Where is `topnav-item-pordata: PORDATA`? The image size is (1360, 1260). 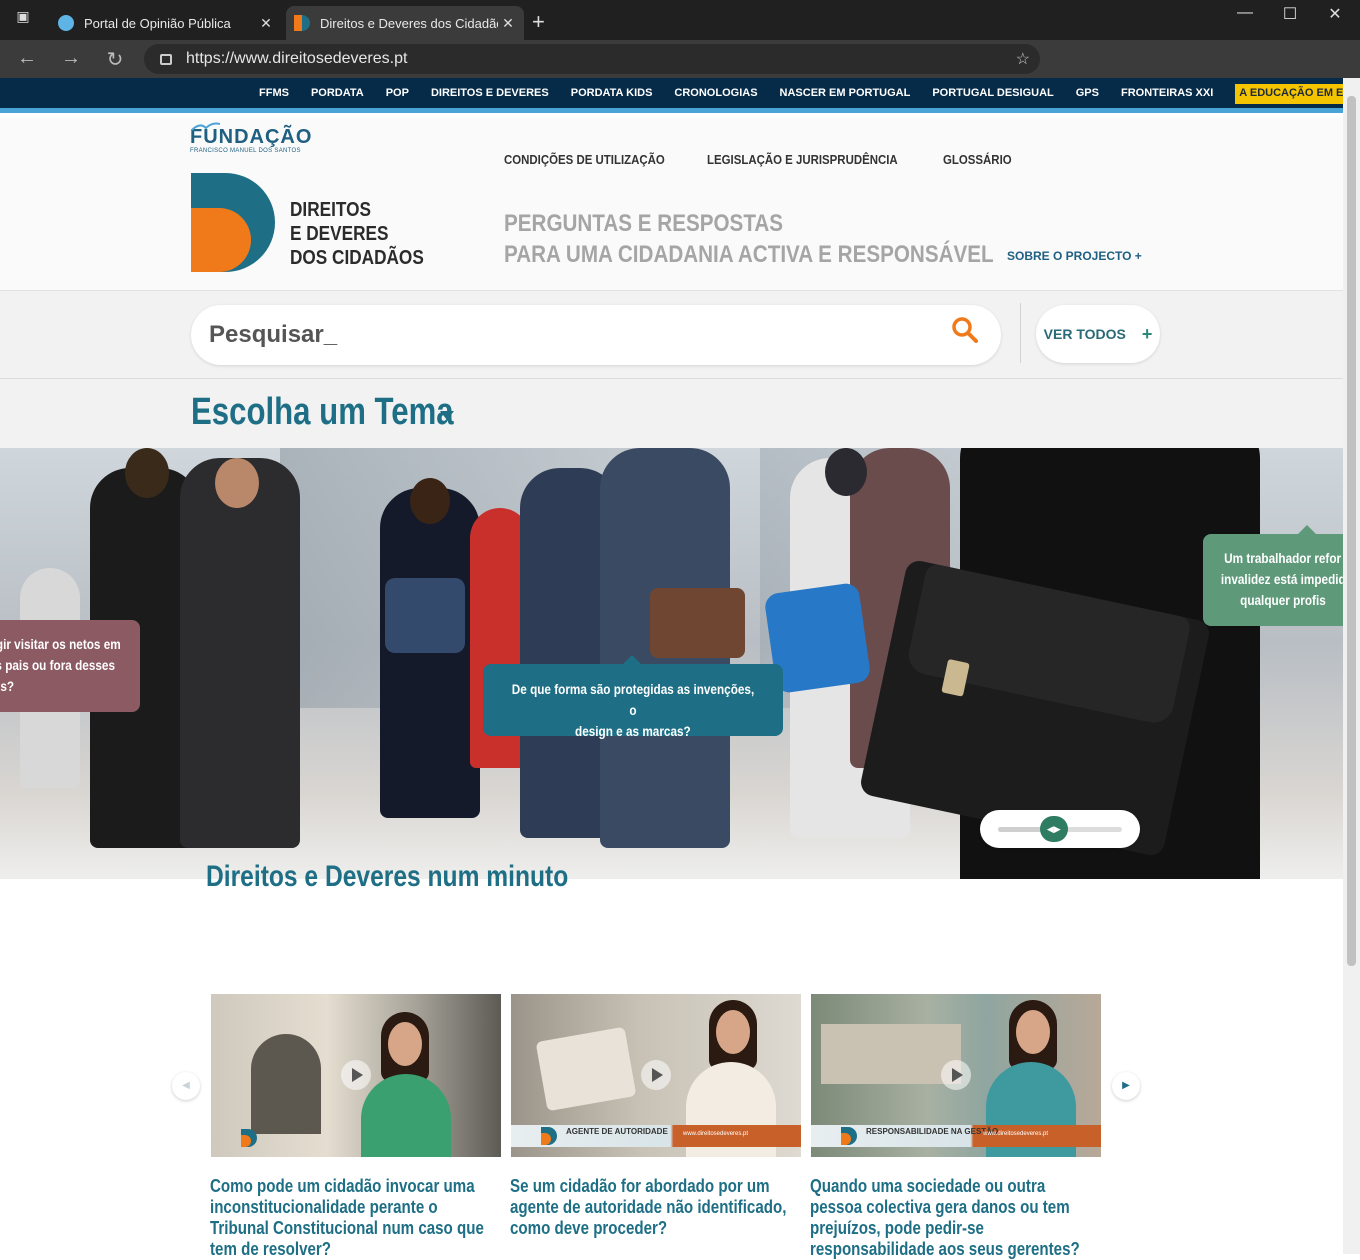 topnav-item-pordata: PORDATA is located at coordinates (337, 95).